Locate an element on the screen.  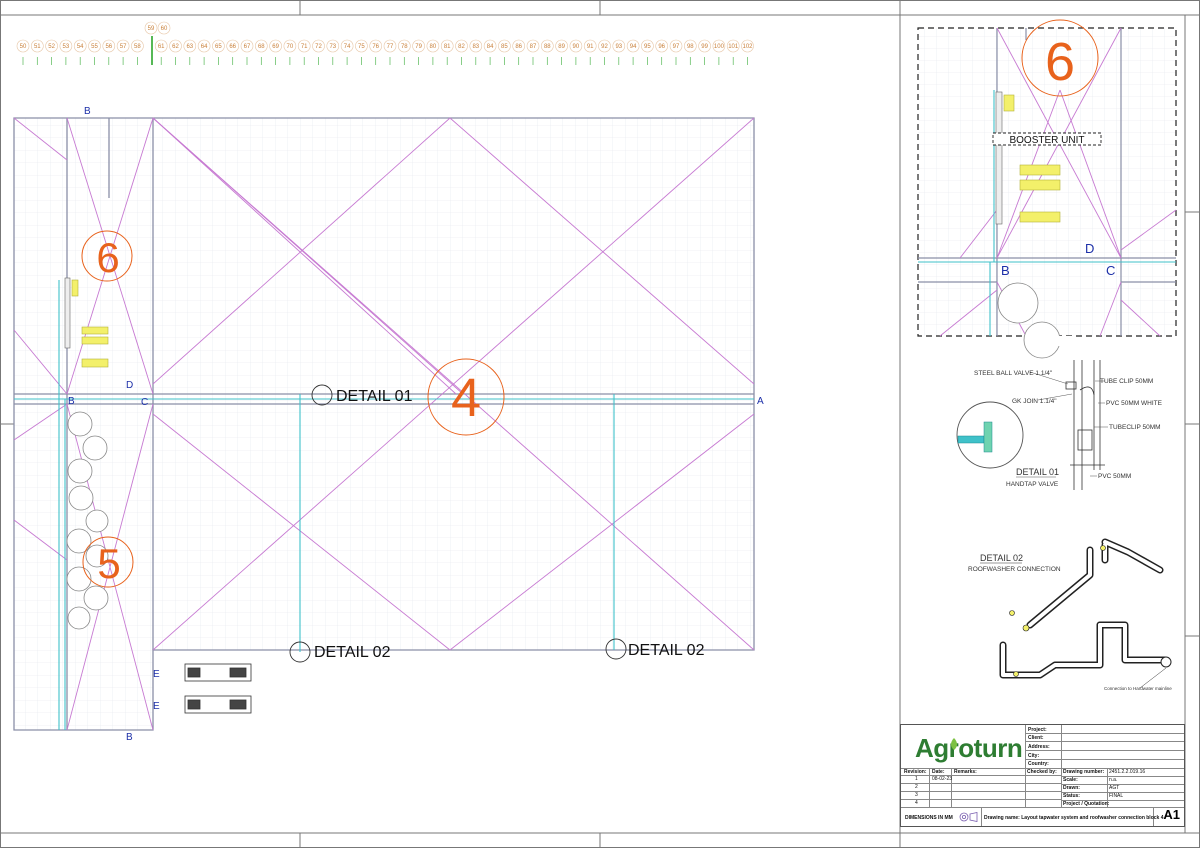
inset-marker-b: B is located at coordinates (1005, 270).